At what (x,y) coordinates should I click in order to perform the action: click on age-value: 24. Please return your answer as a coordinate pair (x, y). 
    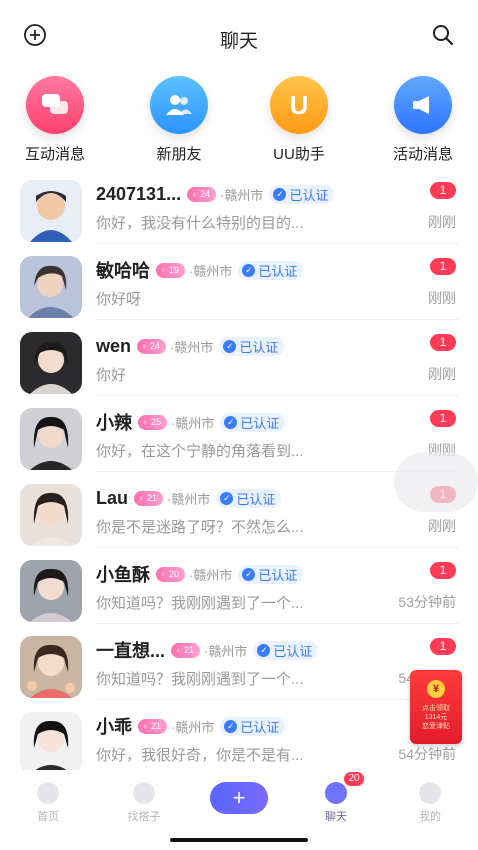
    Looking at the image, I should click on (155, 346).